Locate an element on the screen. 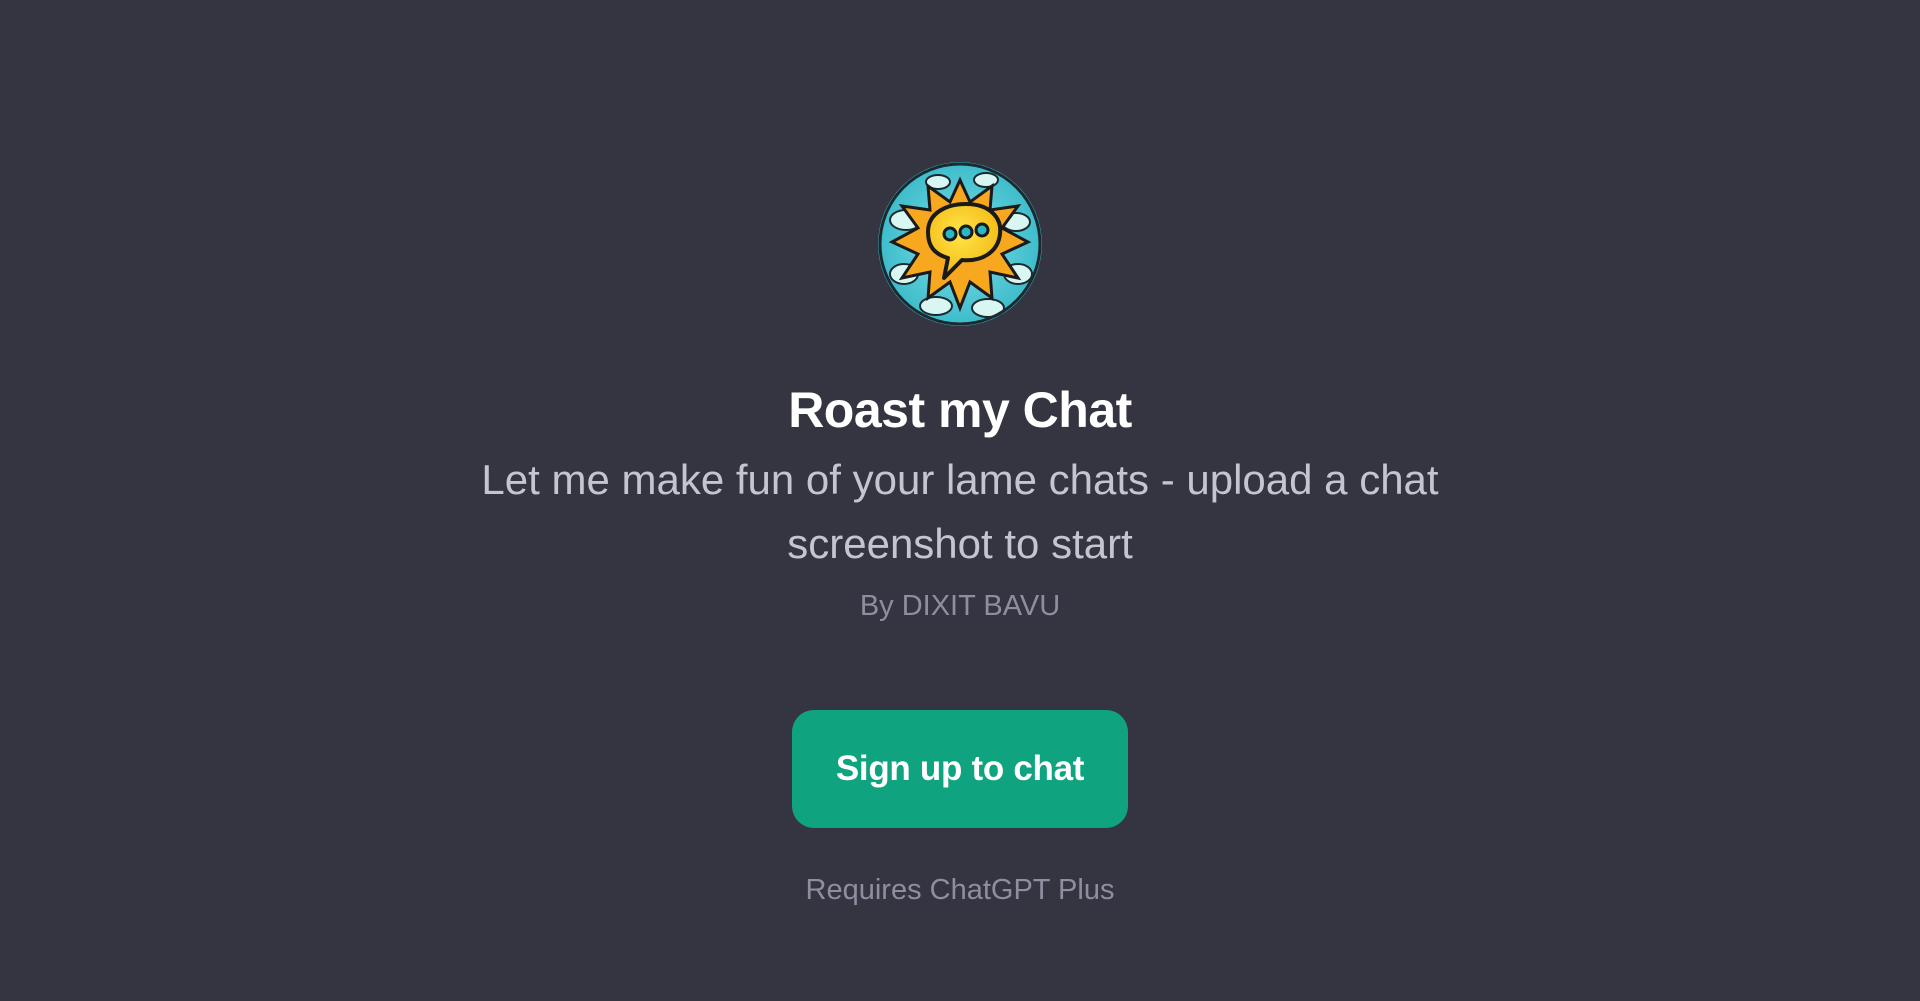 The width and height of the screenshot is (1920, 1001). comic-speech-bubble-icon is located at coordinates (960, 244).